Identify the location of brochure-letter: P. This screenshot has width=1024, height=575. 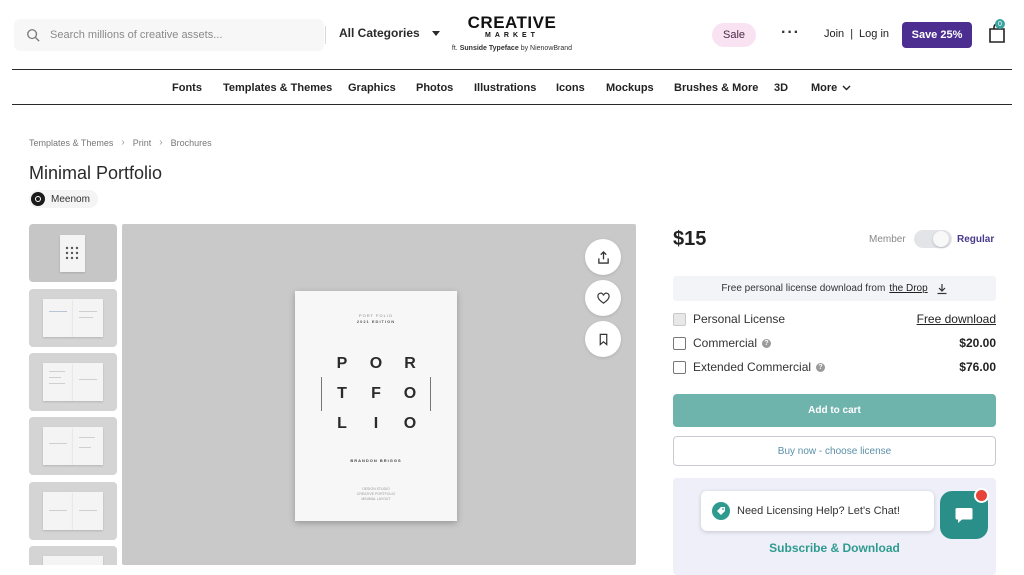
(342, 363).